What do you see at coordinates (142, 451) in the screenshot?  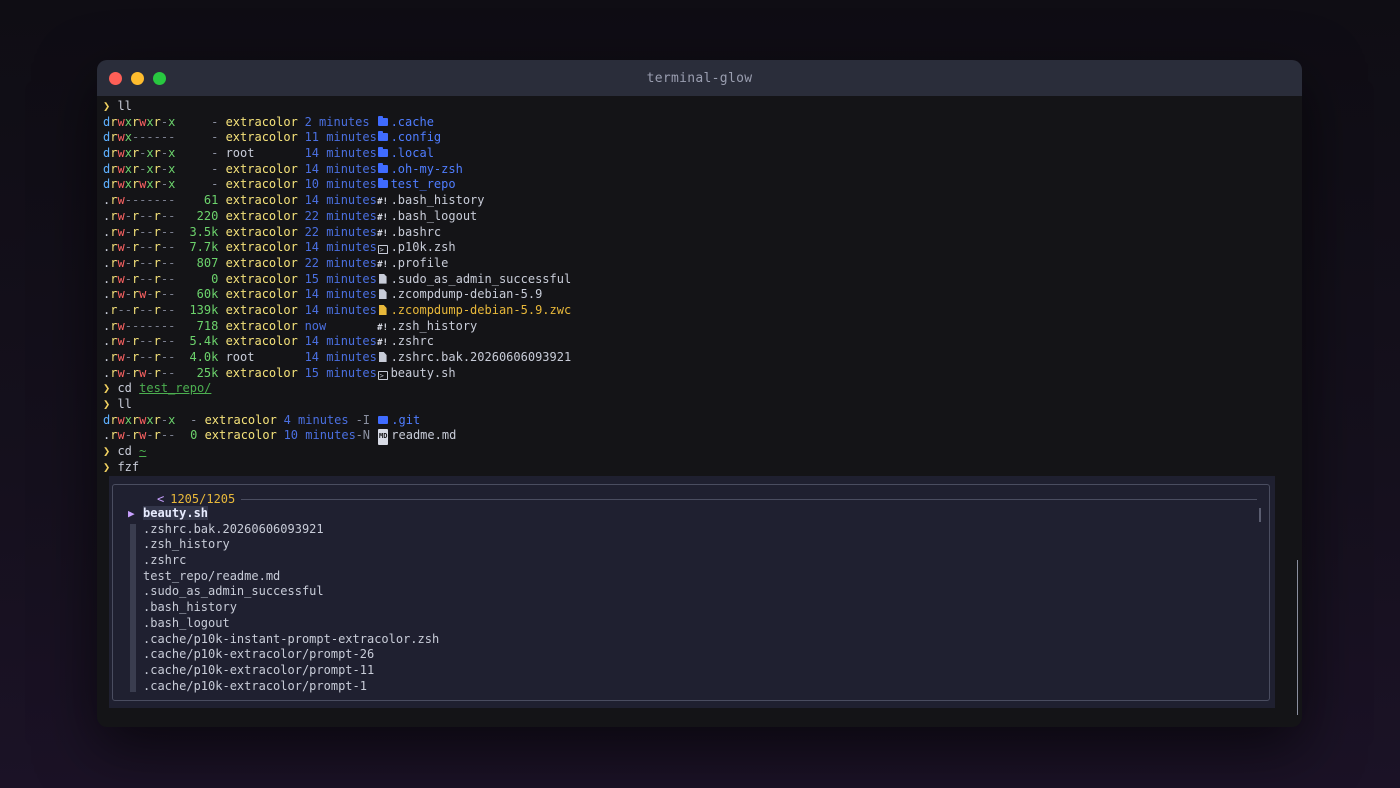 I see `command-argument: ~` at bounding box center [142, 451].